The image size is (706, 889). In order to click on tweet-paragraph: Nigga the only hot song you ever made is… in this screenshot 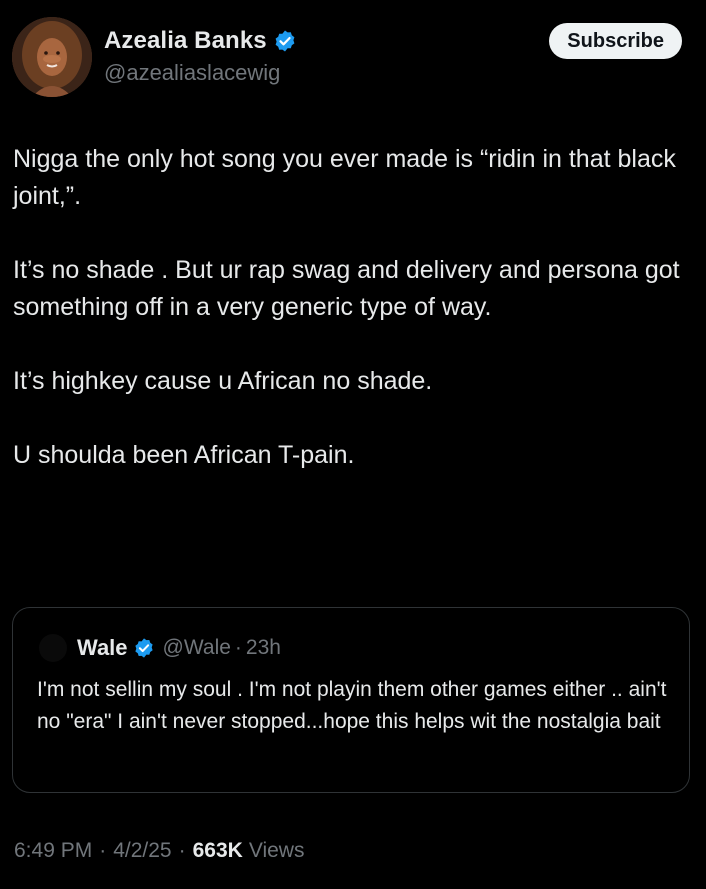, I will do `click(344, 177)`.